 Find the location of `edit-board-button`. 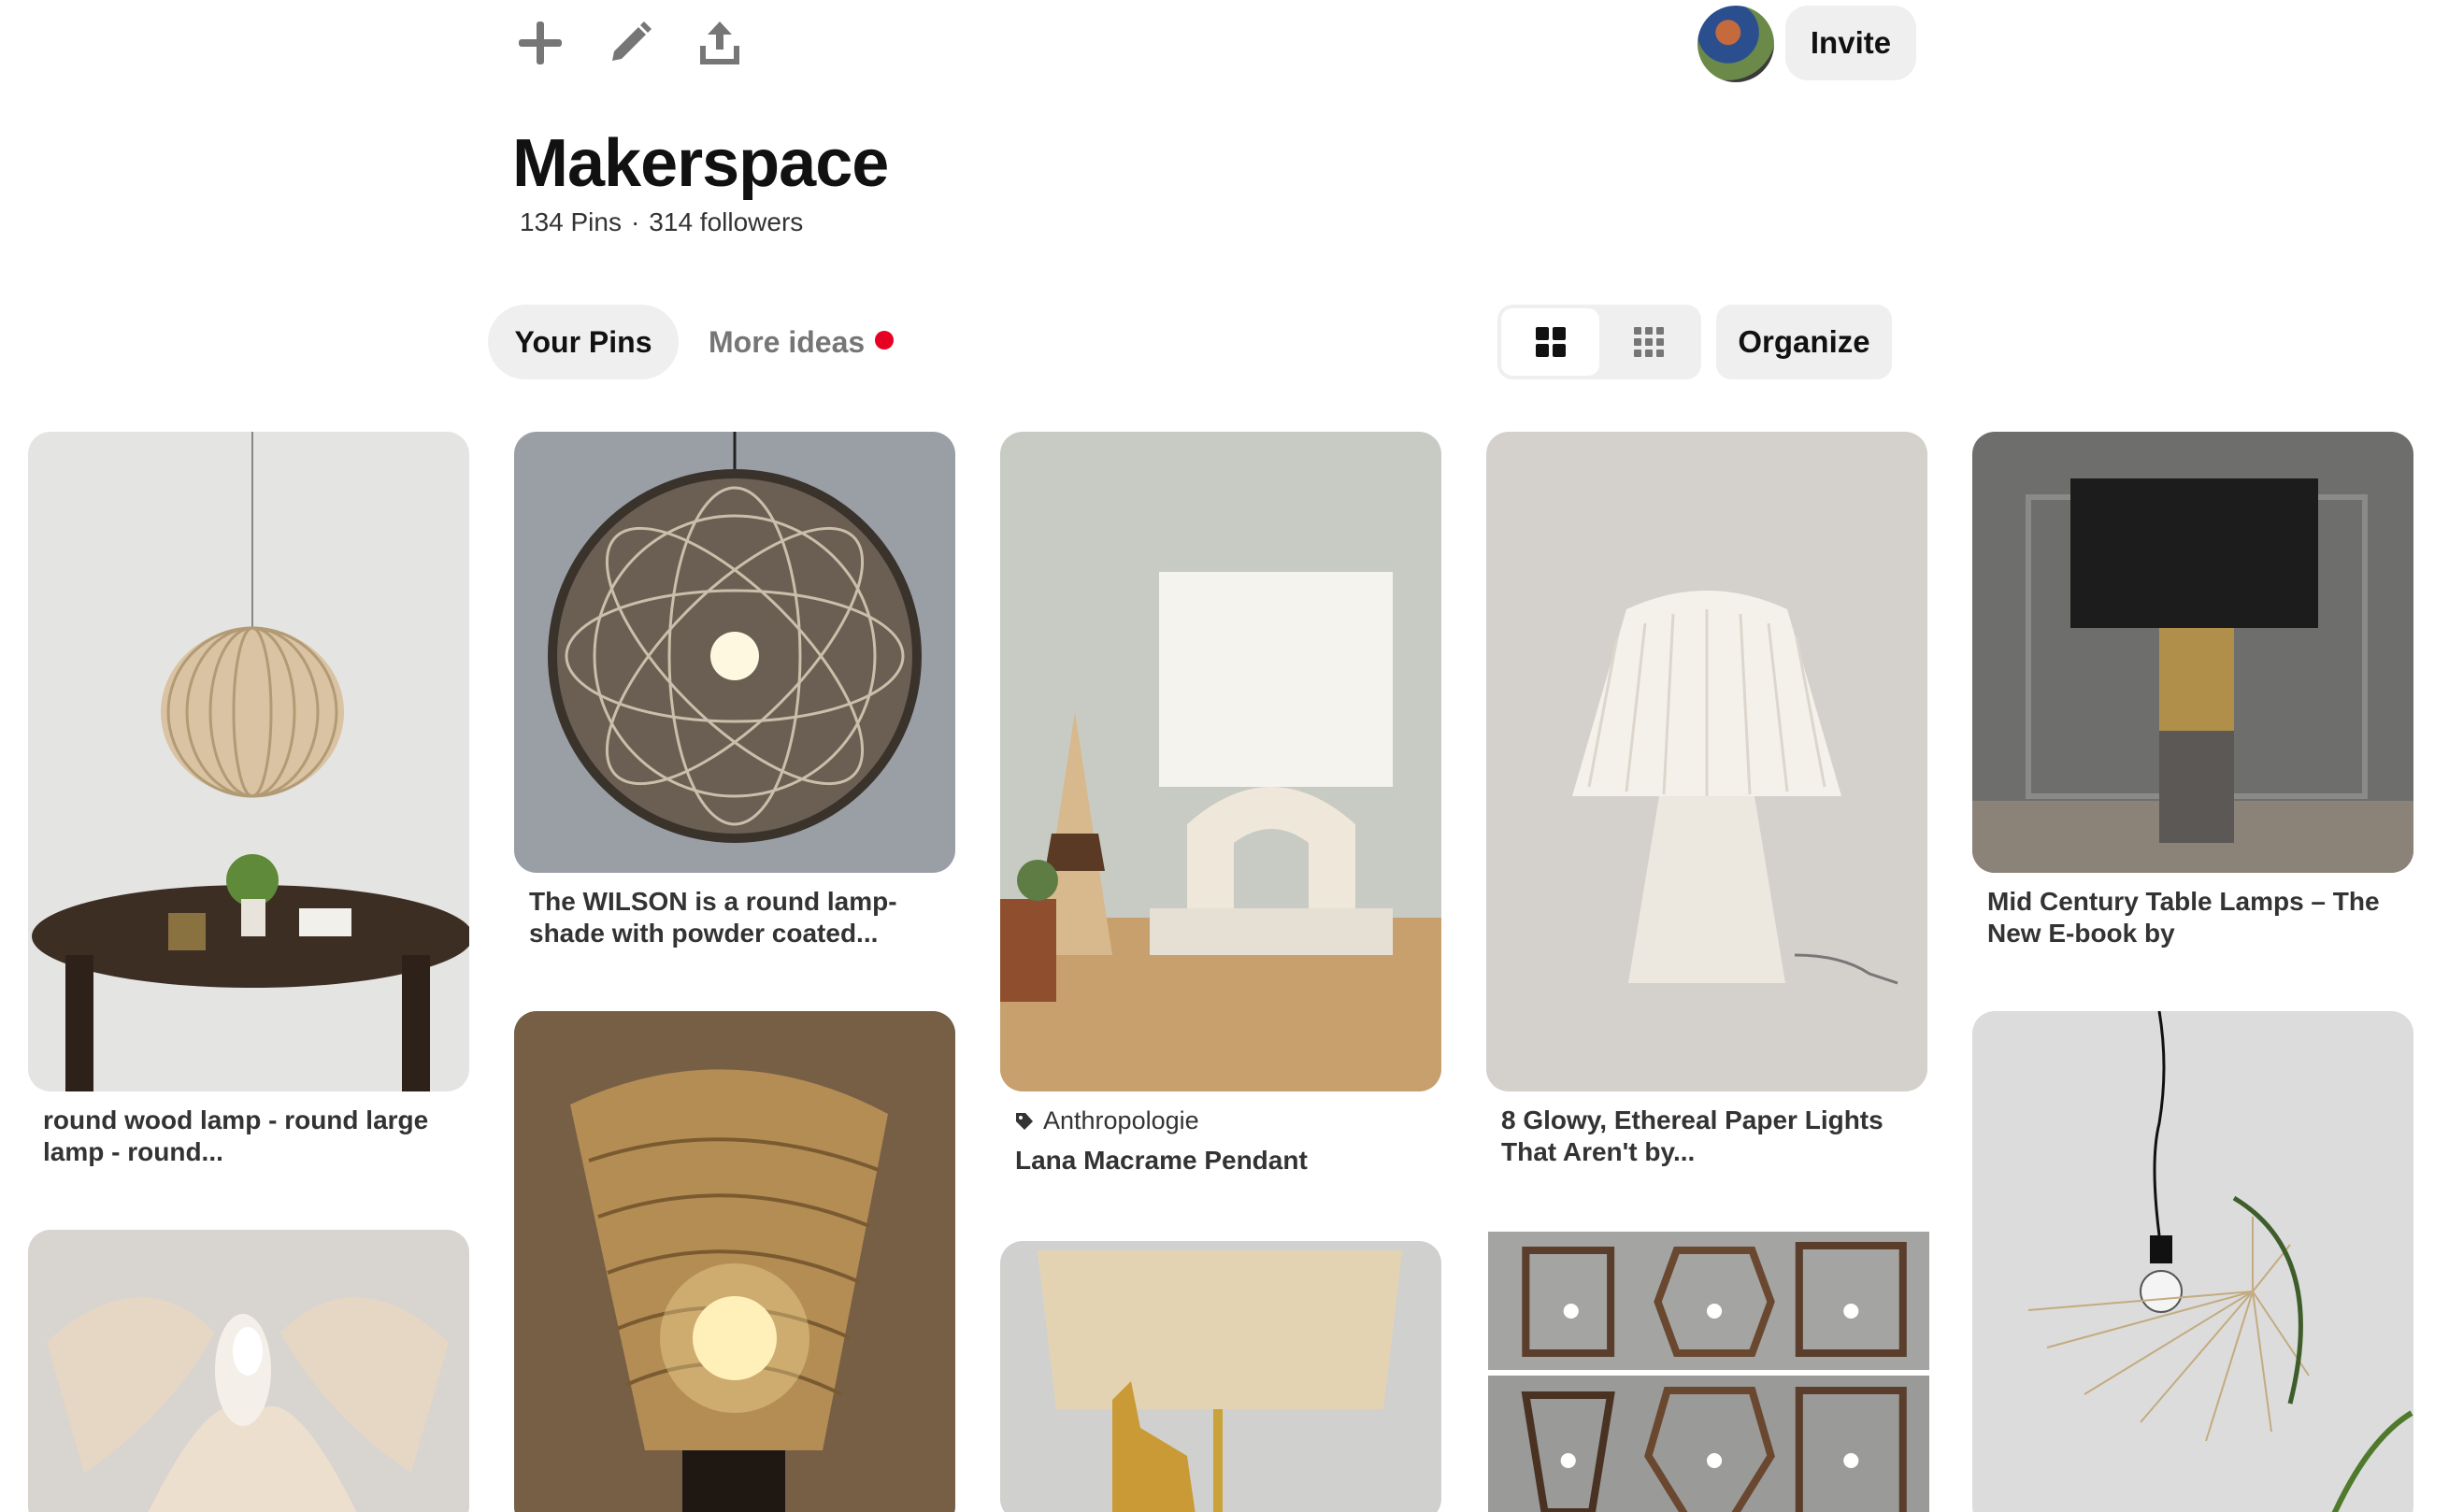

edit-board-button is located at coordinates (630, 43).